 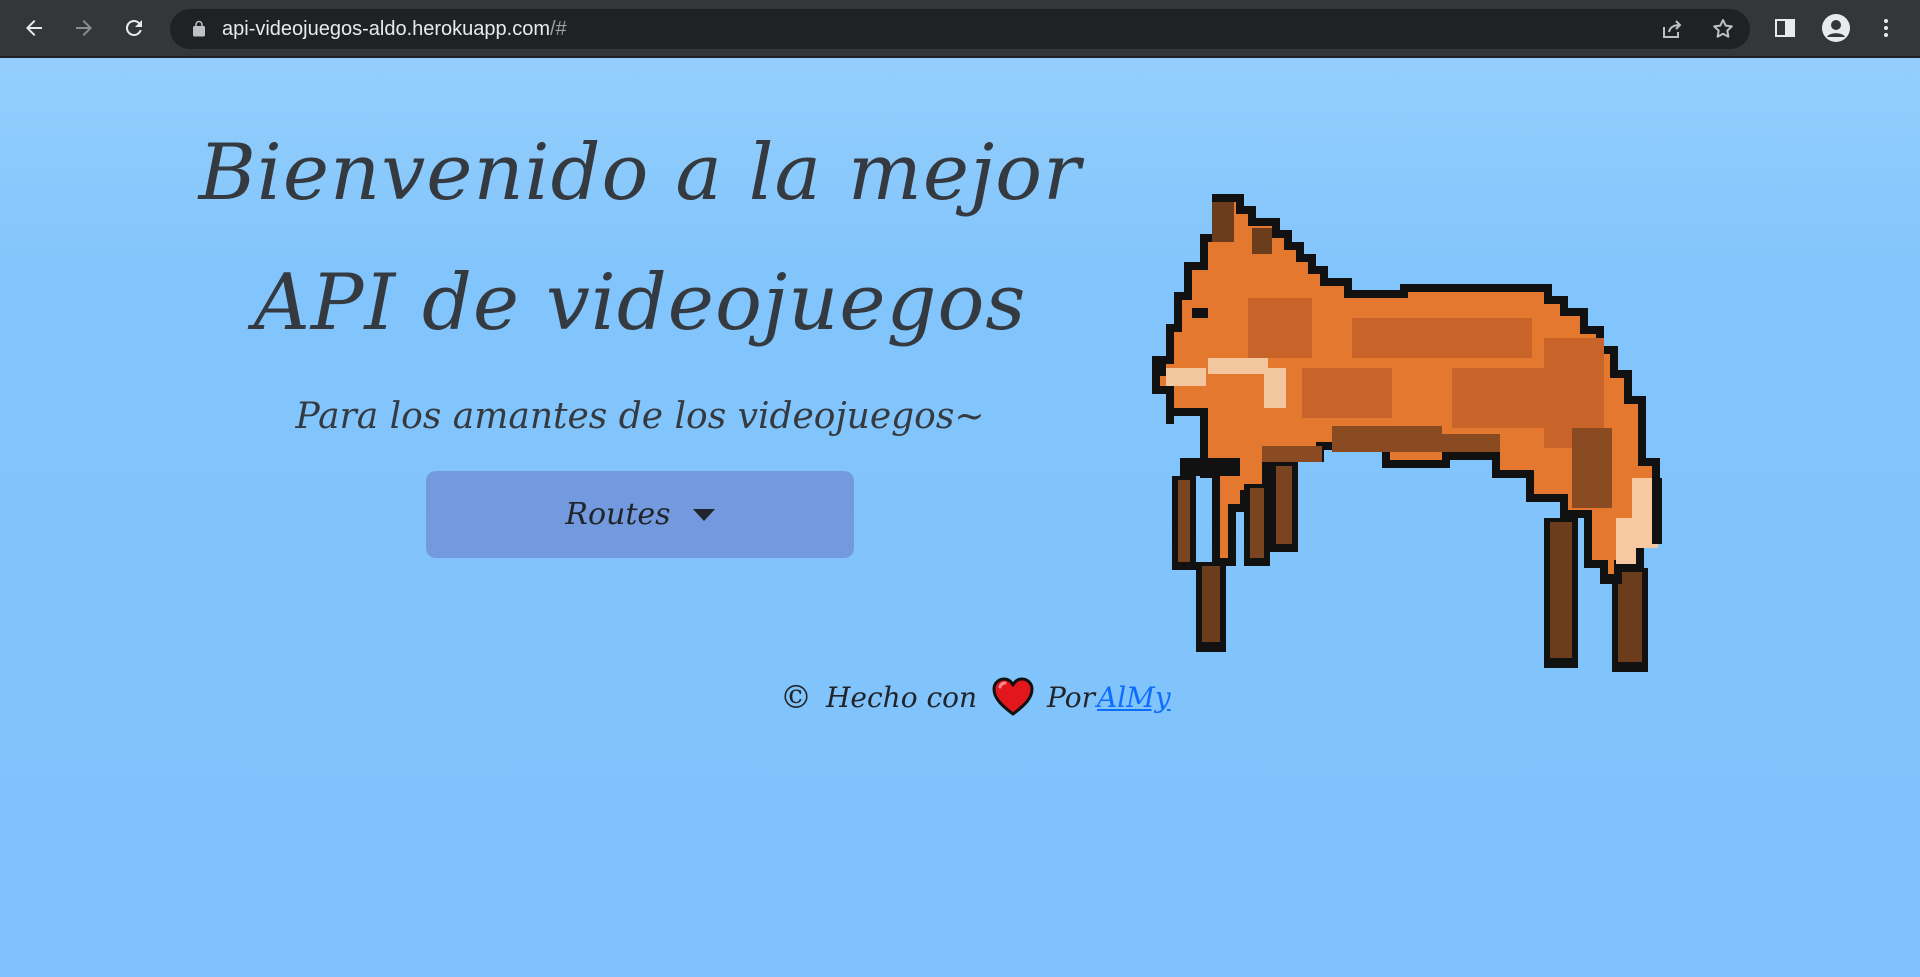 I want to click on kebab-menu-icon, so click(x=1886, y=28).